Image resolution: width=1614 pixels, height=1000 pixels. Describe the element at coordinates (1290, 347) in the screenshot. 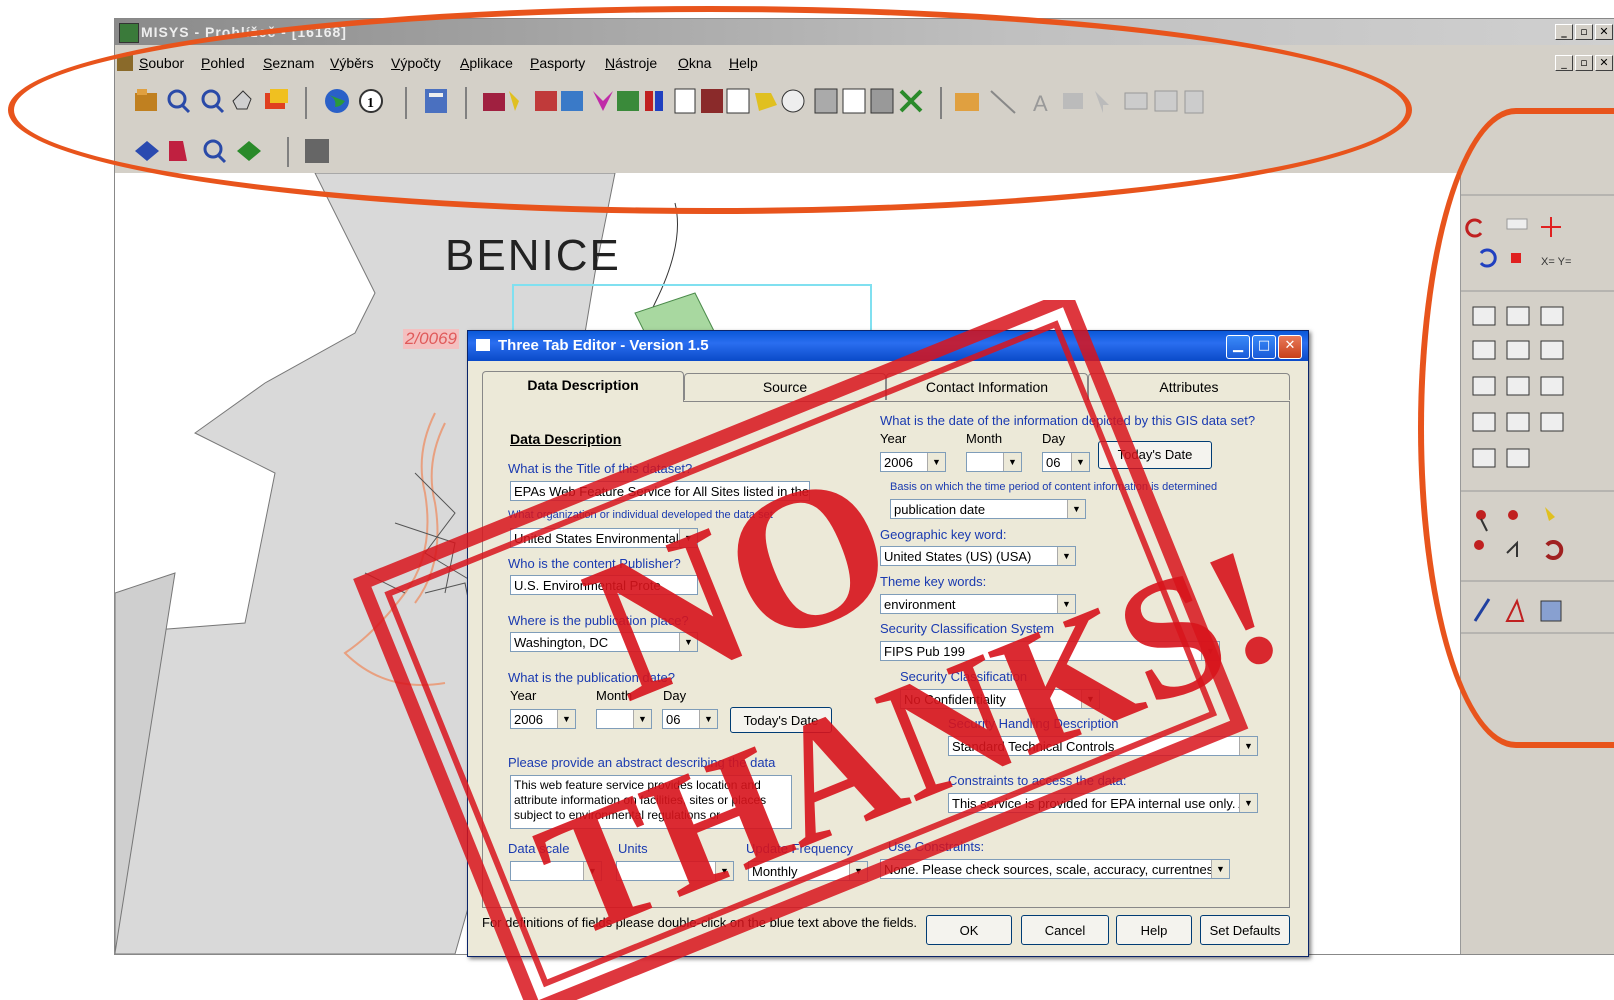

I see `dialog-close-button: ✕` at that location.